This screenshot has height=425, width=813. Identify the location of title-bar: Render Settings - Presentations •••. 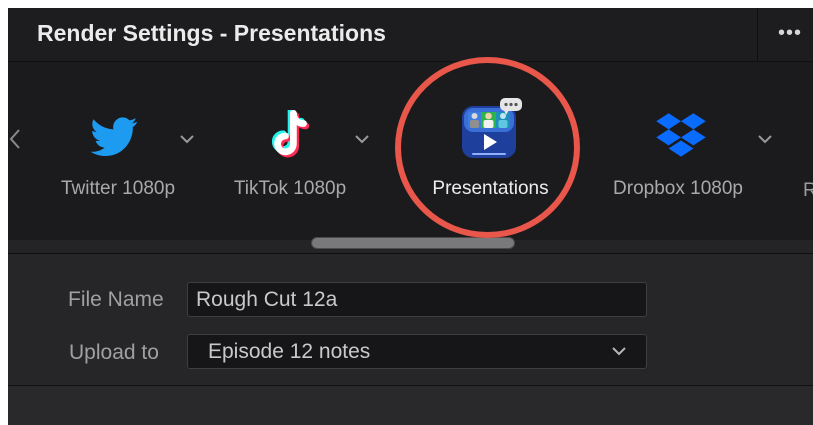
(410, 35).